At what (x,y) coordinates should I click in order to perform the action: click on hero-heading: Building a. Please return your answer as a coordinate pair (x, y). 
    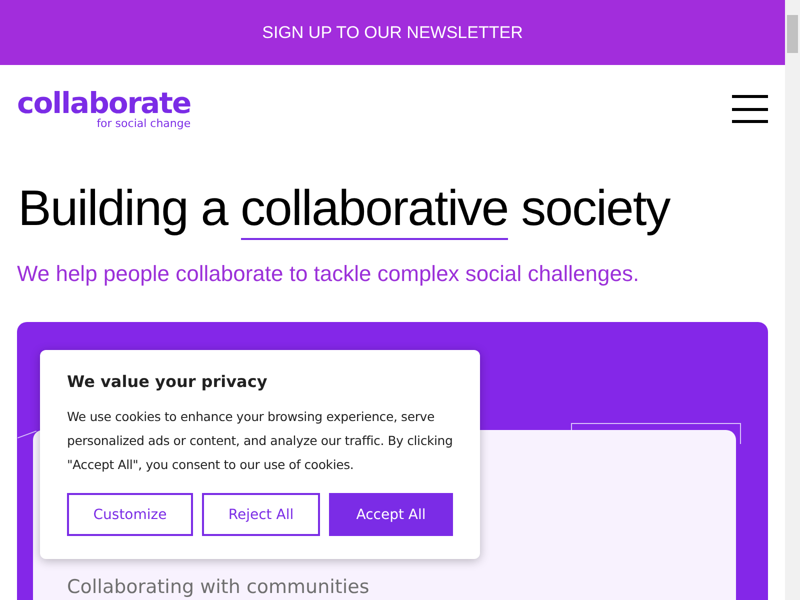
    Looking at the image, I should click on (123, 208).